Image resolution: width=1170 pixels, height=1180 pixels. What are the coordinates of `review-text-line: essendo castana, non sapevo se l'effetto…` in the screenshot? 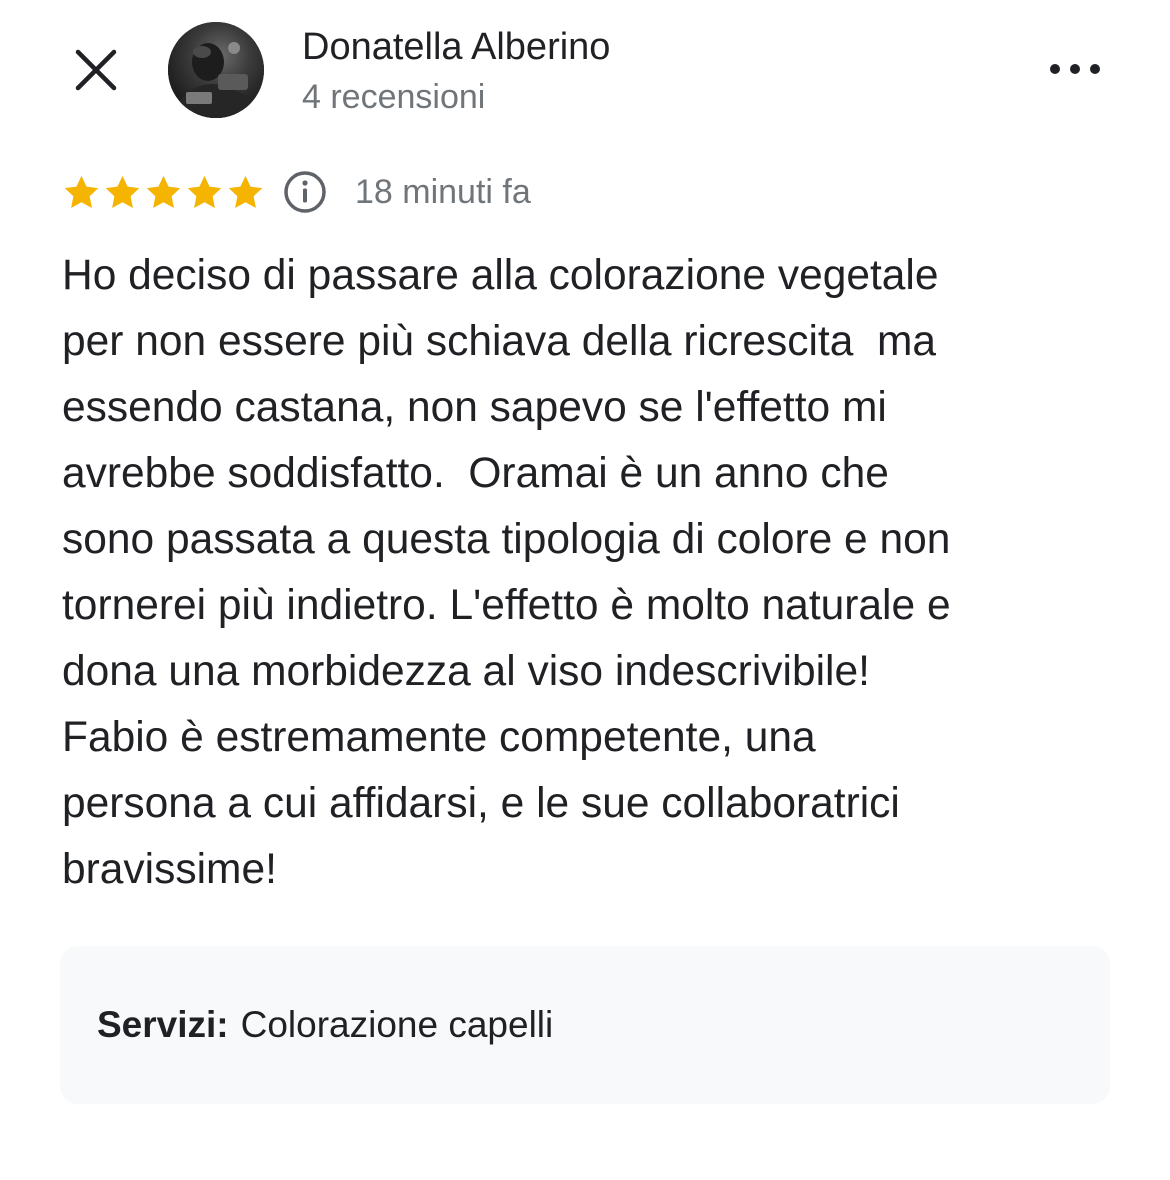 It's located at (474, 407).